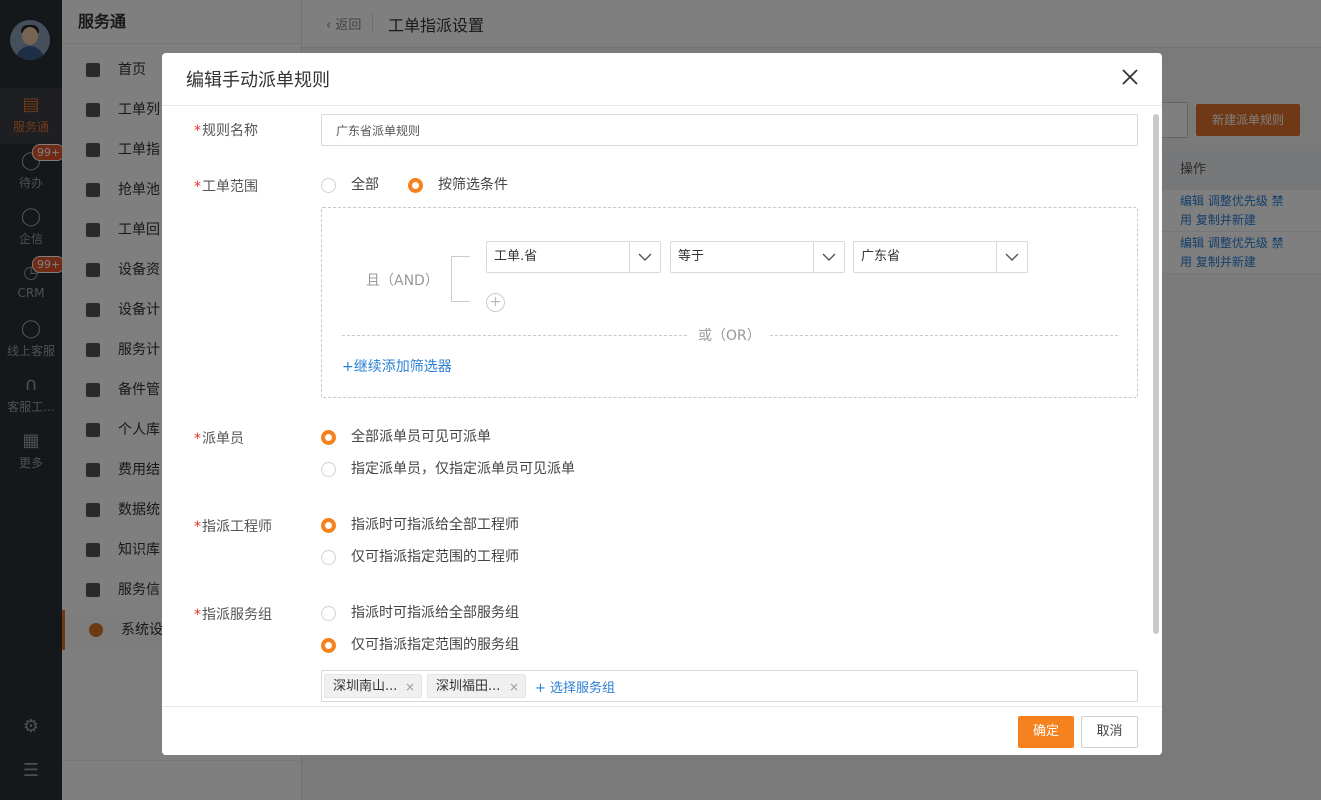  I want to click on service-group-tag: 深圳福田... ×, so click(476, 686).